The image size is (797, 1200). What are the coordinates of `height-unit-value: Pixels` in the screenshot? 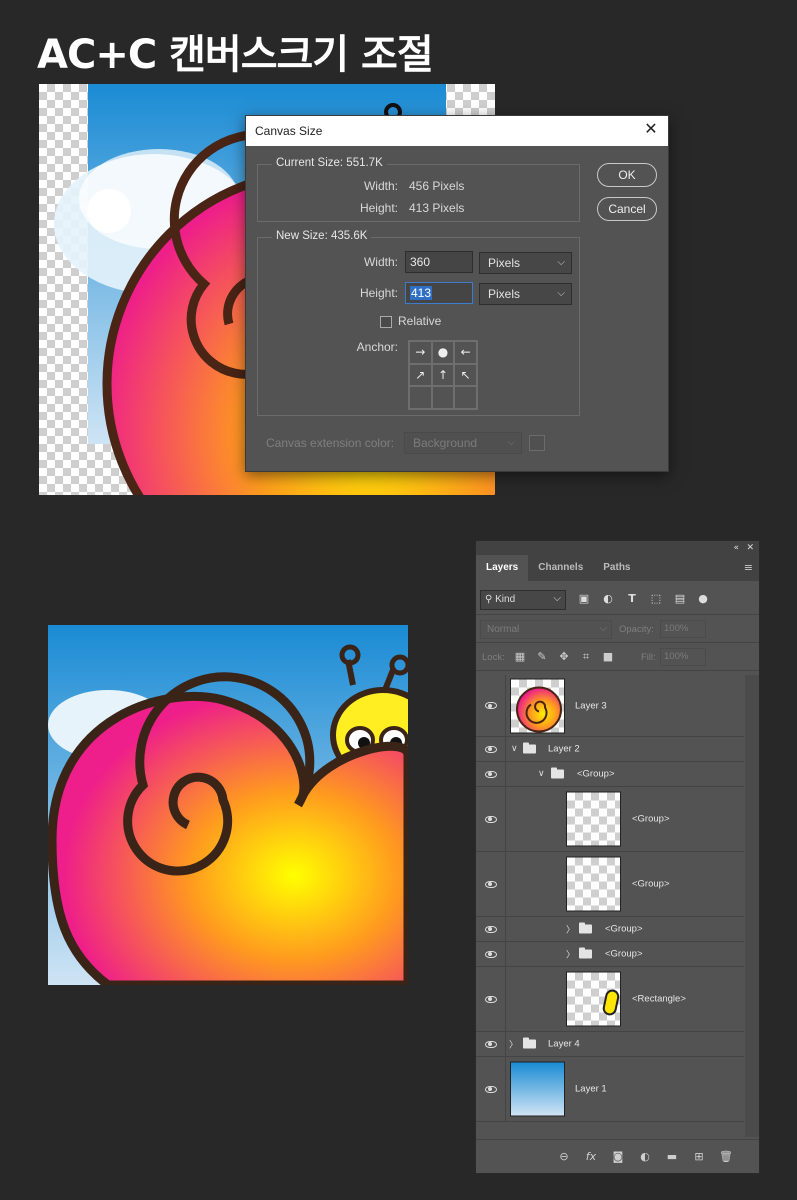 It's located at (504, 294).